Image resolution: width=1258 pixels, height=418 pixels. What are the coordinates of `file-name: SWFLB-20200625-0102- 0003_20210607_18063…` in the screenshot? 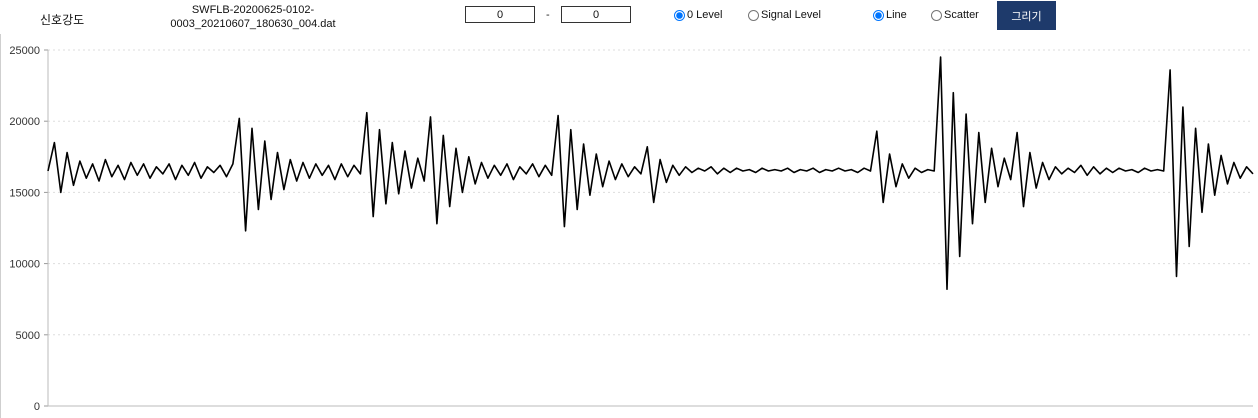 It's located at (253, 17).